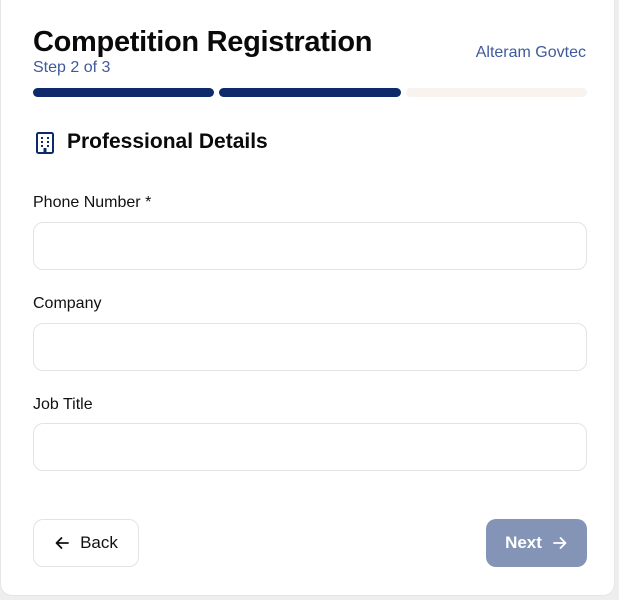 The height and width of the screenshot is (600, 619). Describe the element at coordinates (530, 52) in the screenshot. I see `brand-name: Alteram Govtec` at that location.